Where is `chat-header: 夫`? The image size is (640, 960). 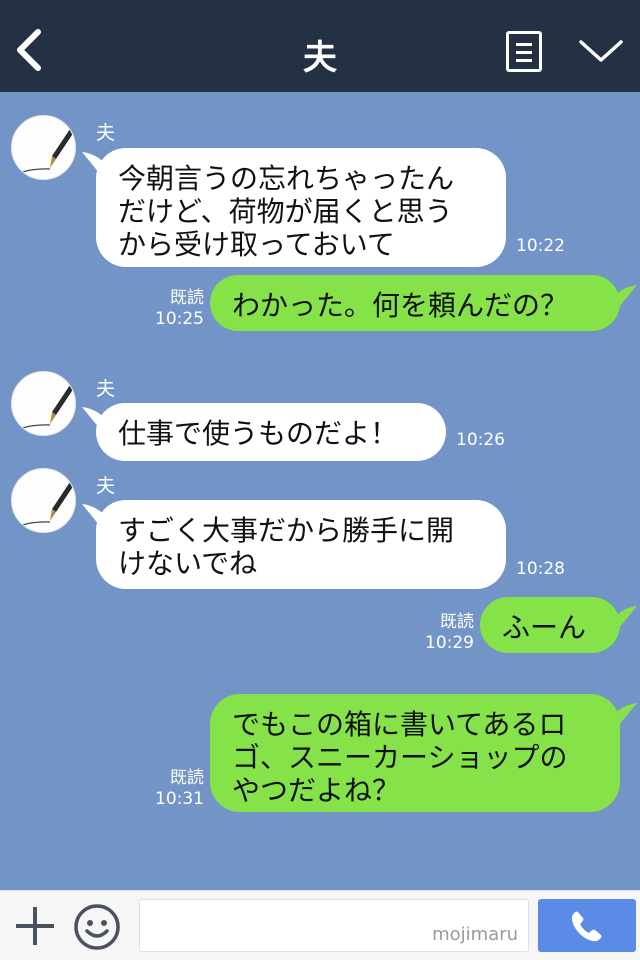
chat-header: 夫 is located at coordinates (320, 46).